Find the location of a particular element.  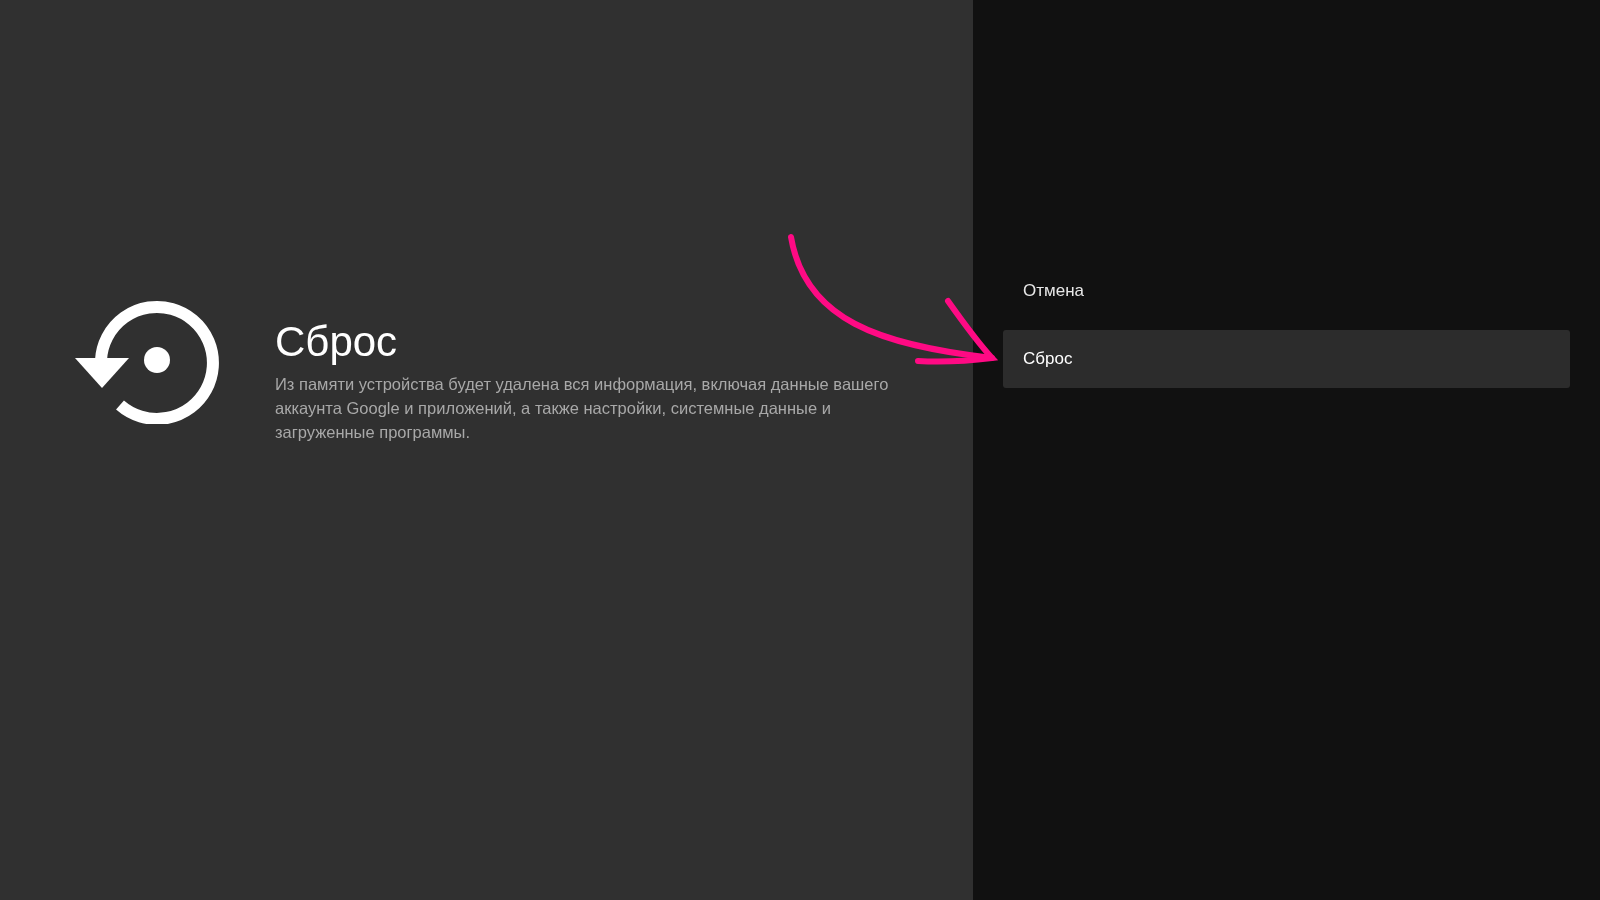

action-item: Отмена is located at coordinates (1286, 291).